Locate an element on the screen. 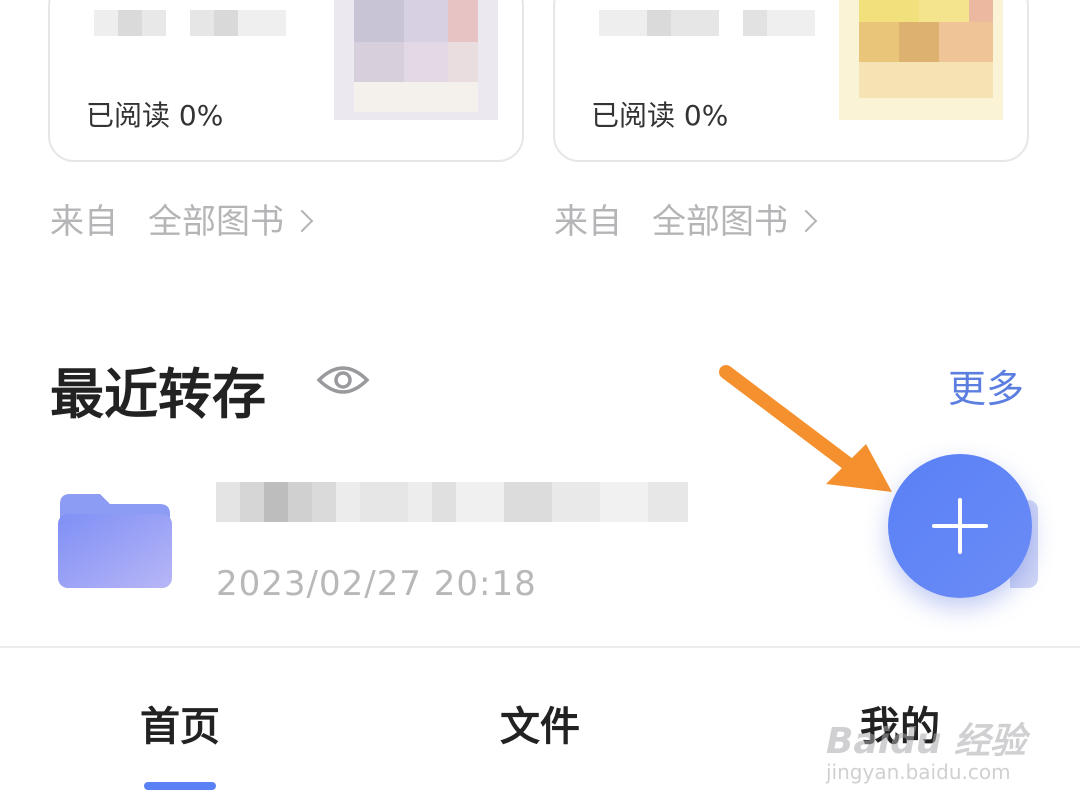 The image size is (1080, 810). annotation-arrow-icon is located at coordinates (805, 428).